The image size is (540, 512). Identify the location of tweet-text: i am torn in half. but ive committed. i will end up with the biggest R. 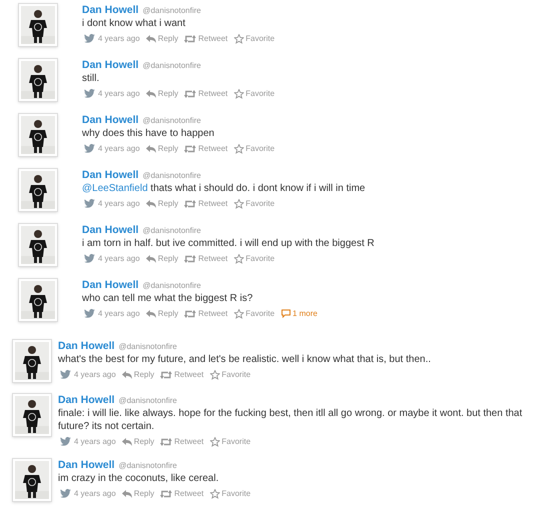
(228, 243).